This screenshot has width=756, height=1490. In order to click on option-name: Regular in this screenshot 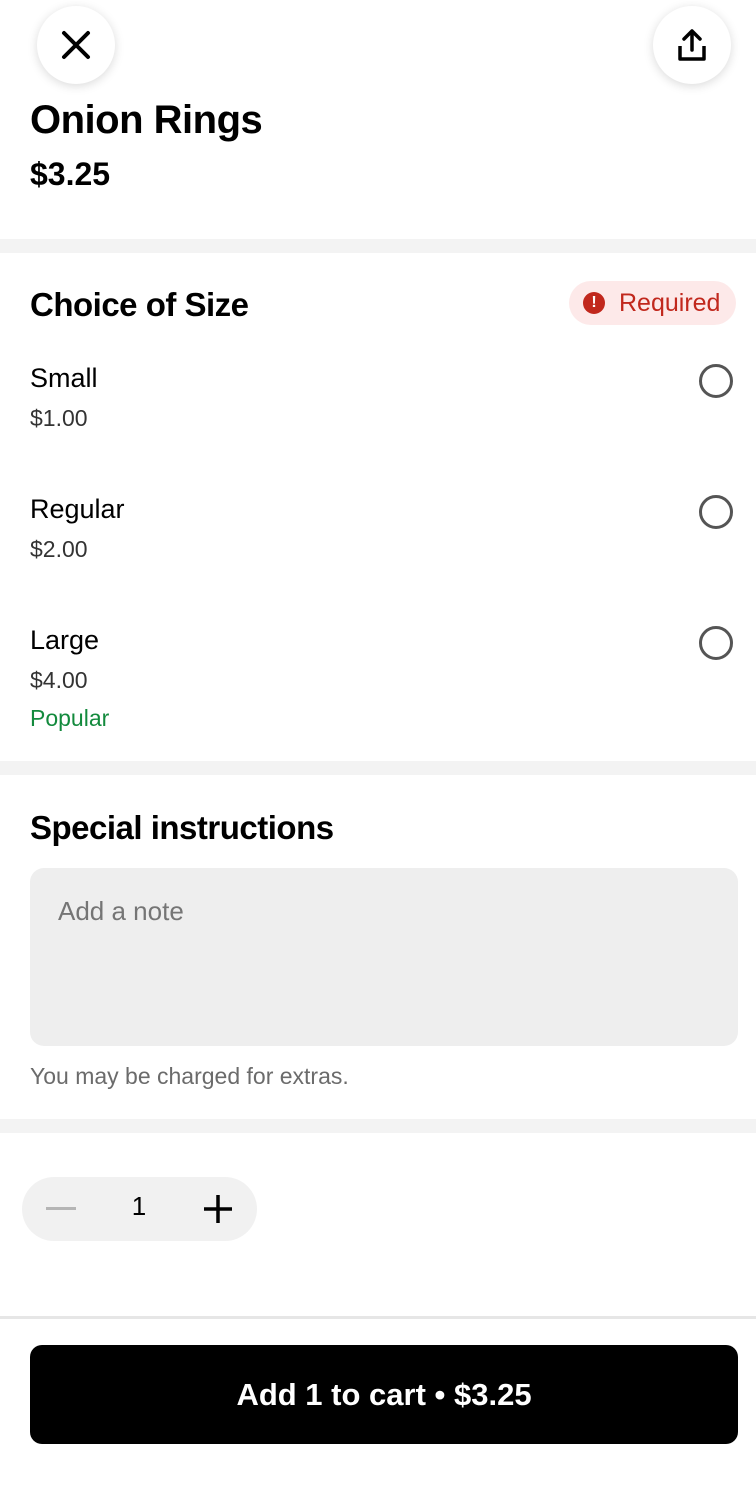, I will do `click(77, 509)`.